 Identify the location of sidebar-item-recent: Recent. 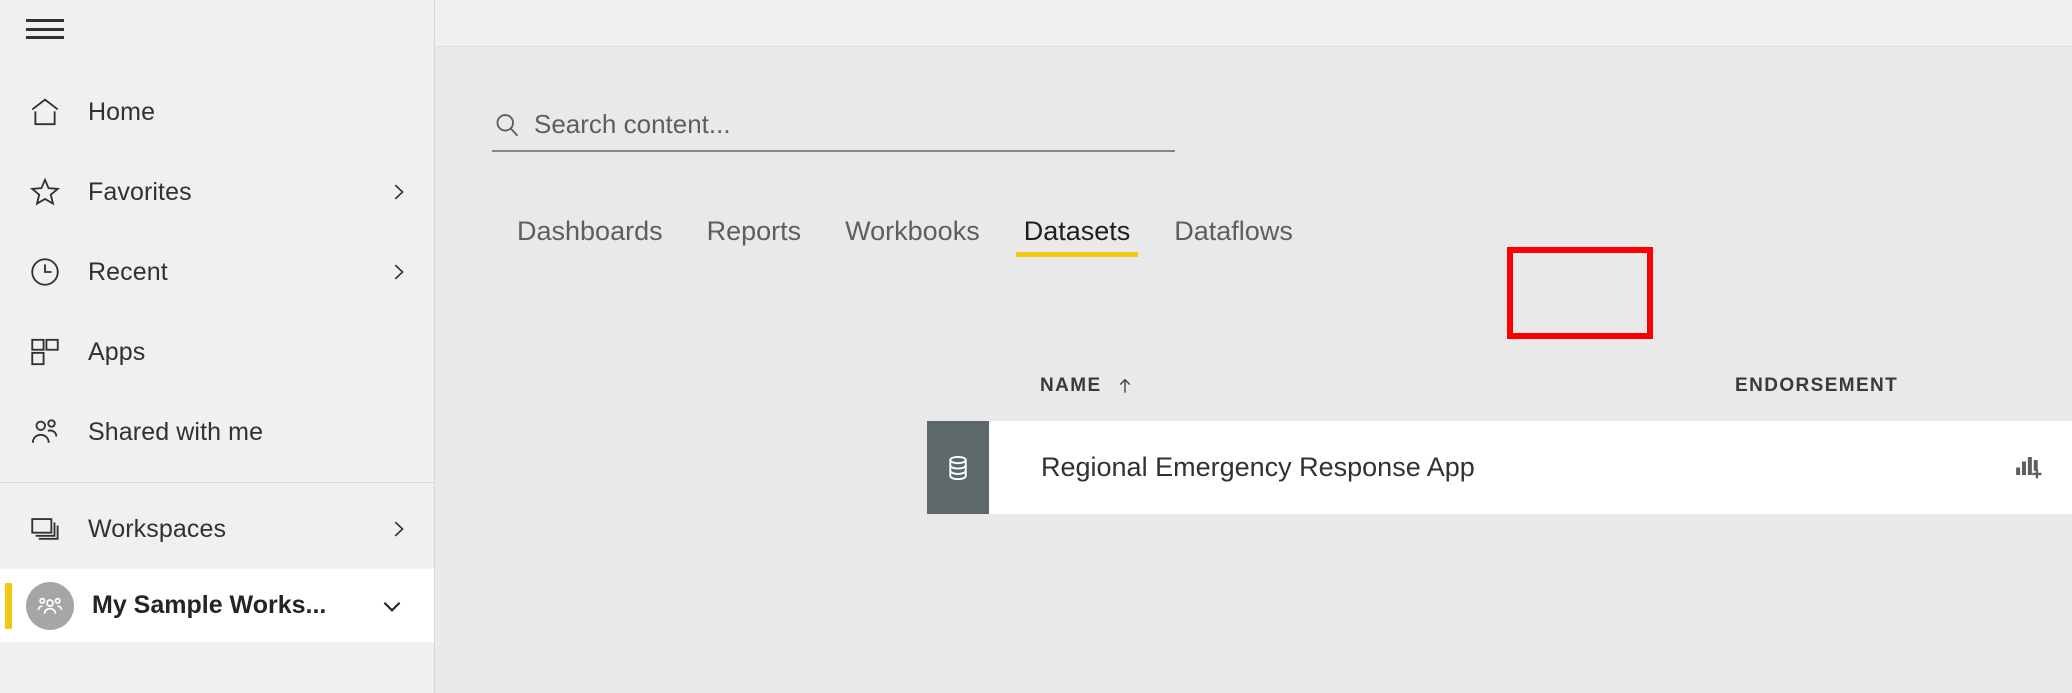
(217, 272).